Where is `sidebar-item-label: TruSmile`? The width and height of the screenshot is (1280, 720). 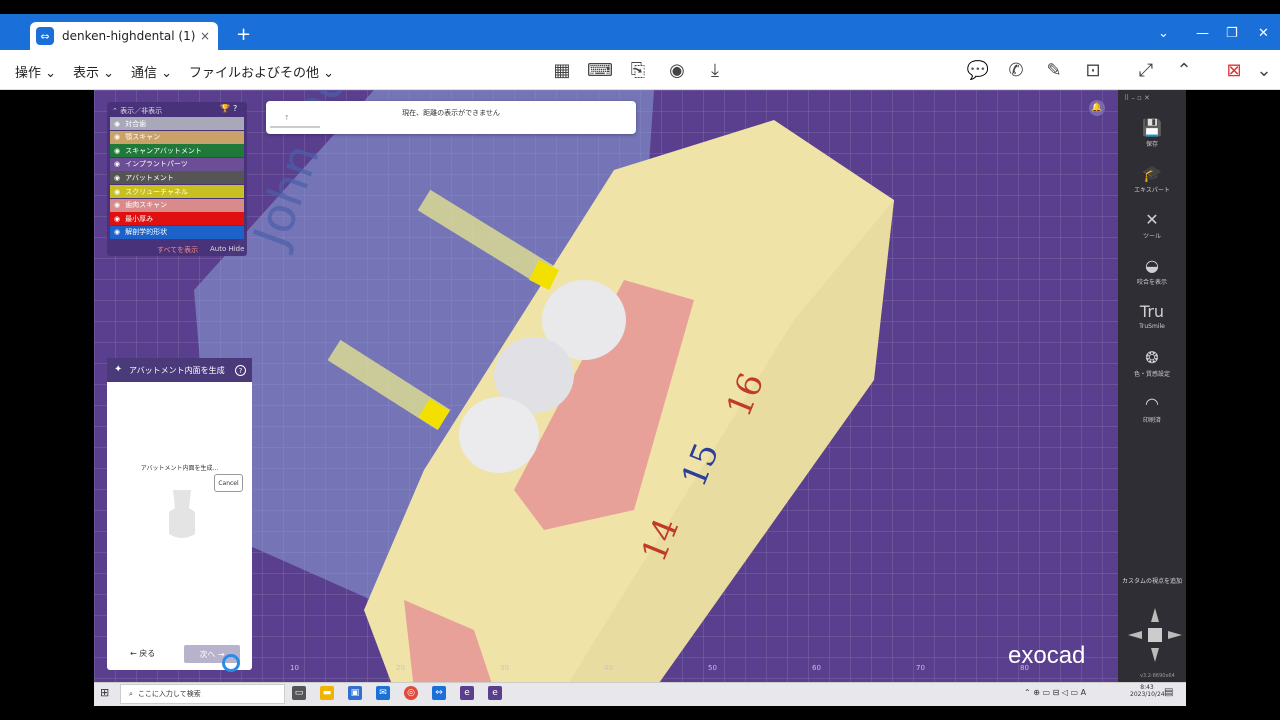
sidebar-item-label: TruSmile is located at coordinates (1152, 326).